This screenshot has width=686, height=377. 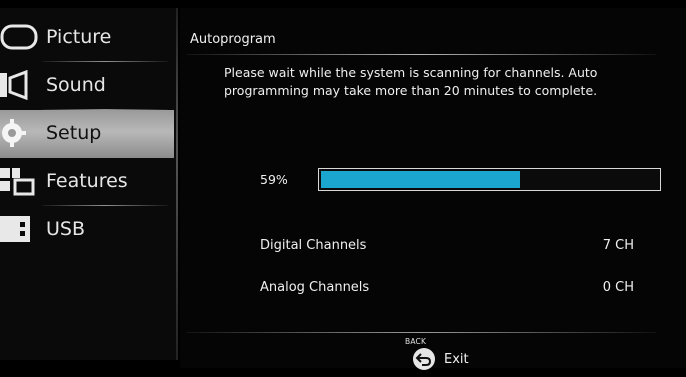 I want to click on sidebar-item-label: Setup, so click(x=74, y=133).